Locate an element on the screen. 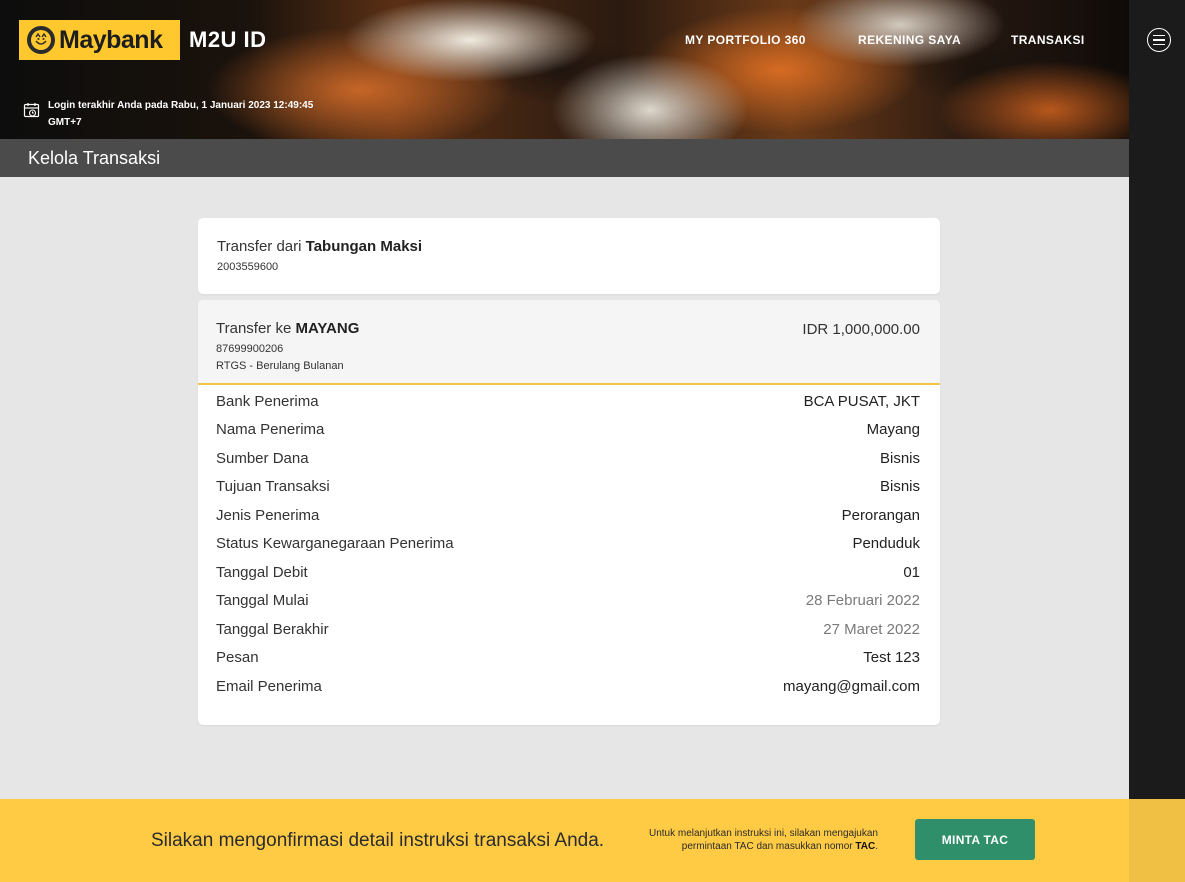  detail-value: Test 123 is located at coordinates (891, 658).